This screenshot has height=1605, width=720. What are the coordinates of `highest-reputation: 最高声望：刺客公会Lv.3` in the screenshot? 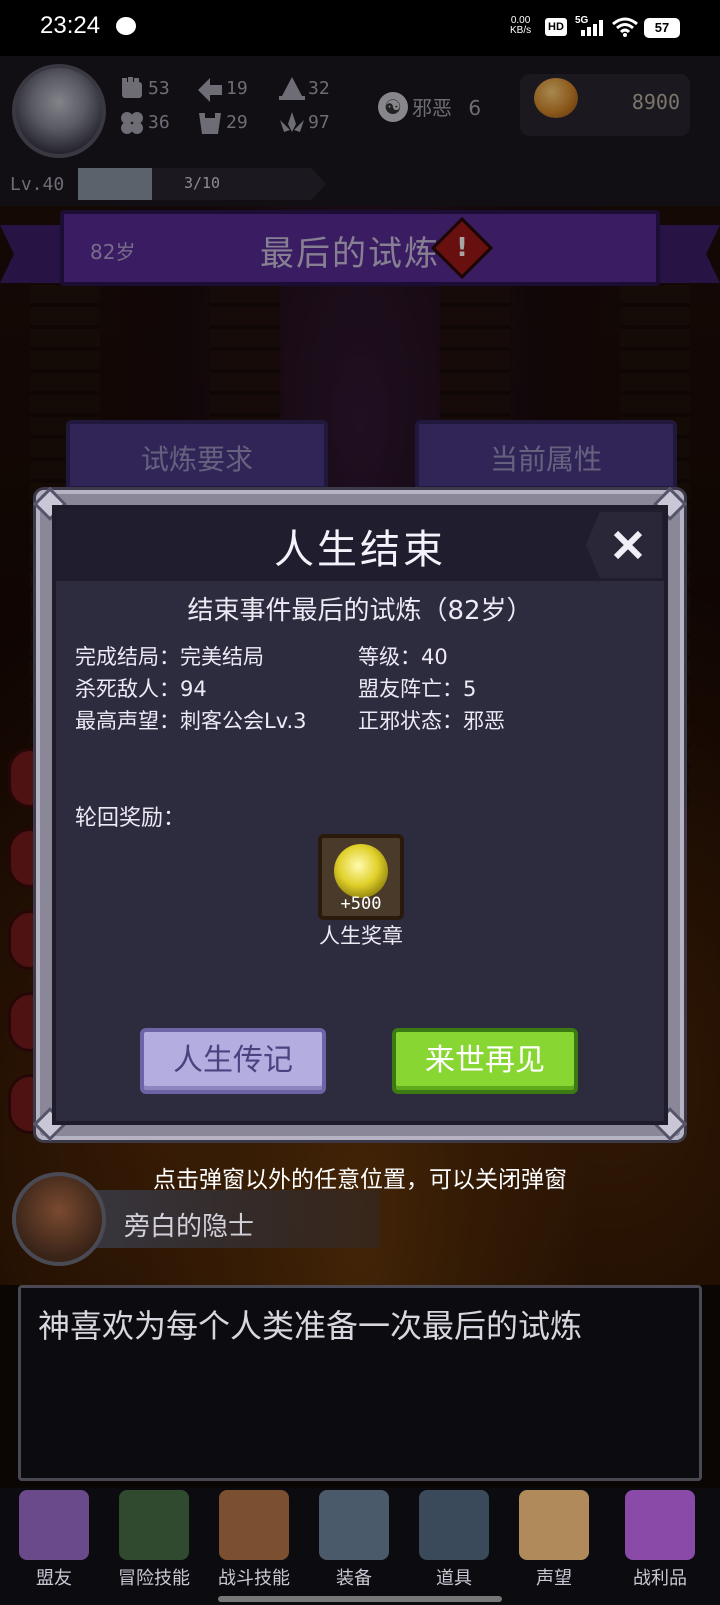 It's located at (191, 721).